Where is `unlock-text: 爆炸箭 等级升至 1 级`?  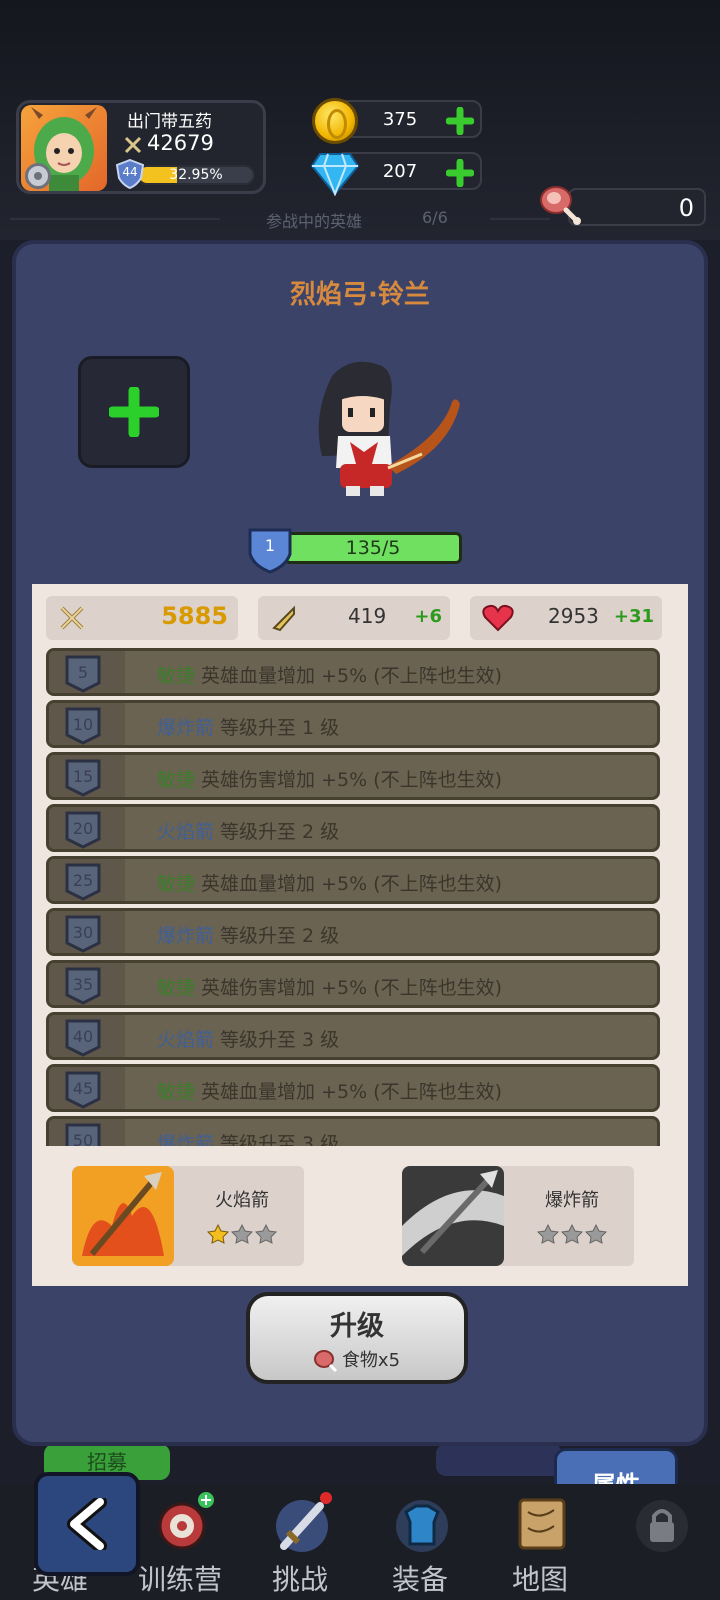 unlock-text: 爆炸箭 等级升至 1 级 is located at coordinates (248, 726).